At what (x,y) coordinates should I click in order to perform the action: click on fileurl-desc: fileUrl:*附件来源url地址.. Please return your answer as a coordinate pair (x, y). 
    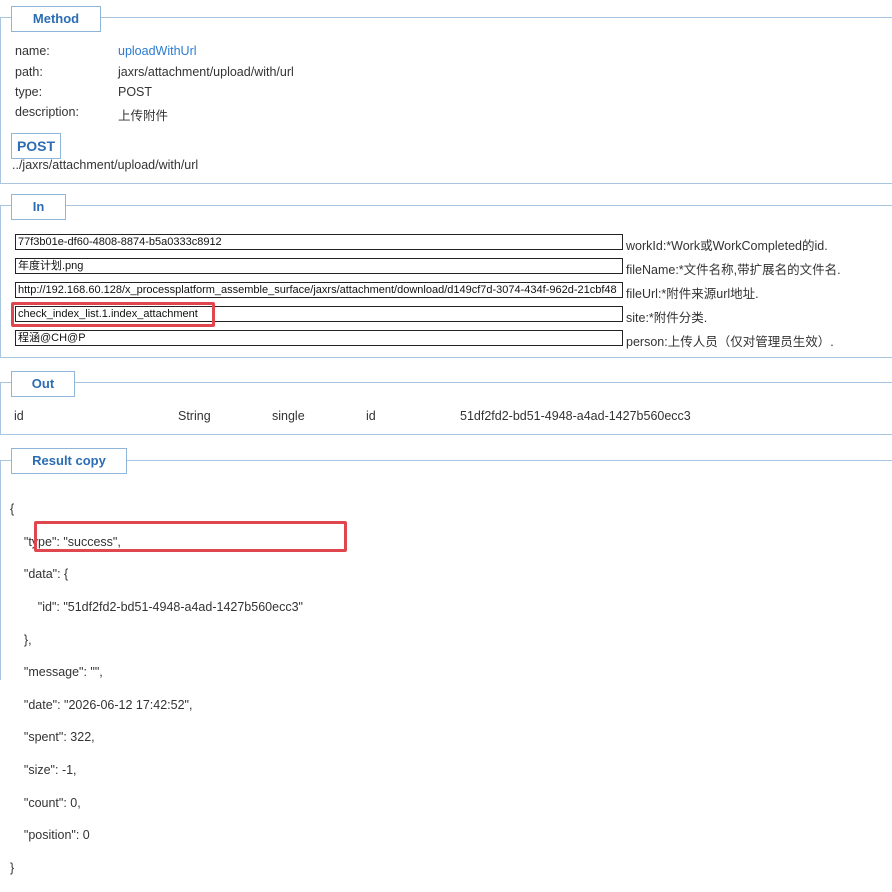
    Looking at the image, I should click on (692, 294).